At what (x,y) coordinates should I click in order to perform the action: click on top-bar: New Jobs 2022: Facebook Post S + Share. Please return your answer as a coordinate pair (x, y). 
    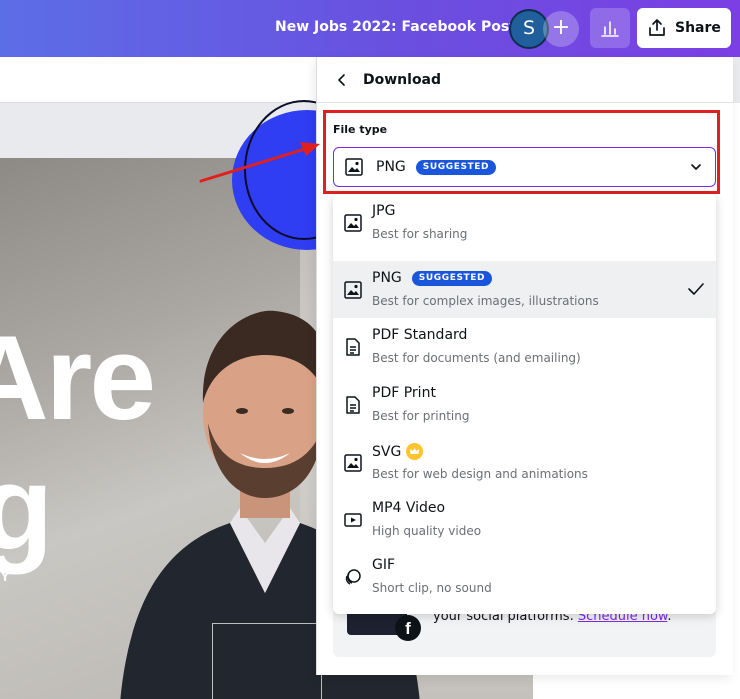
    Looking at the image, I should click on (370, 28).